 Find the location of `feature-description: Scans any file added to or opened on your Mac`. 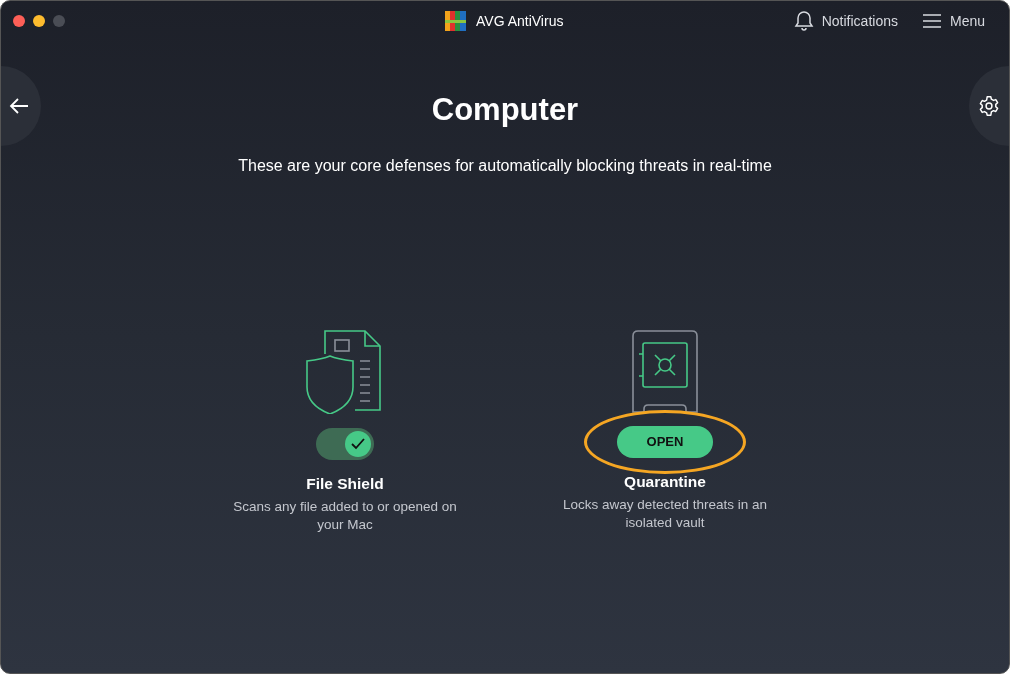

feature-description: Scans any file added to or opened on your Mac is located at coordinates (345, 515).